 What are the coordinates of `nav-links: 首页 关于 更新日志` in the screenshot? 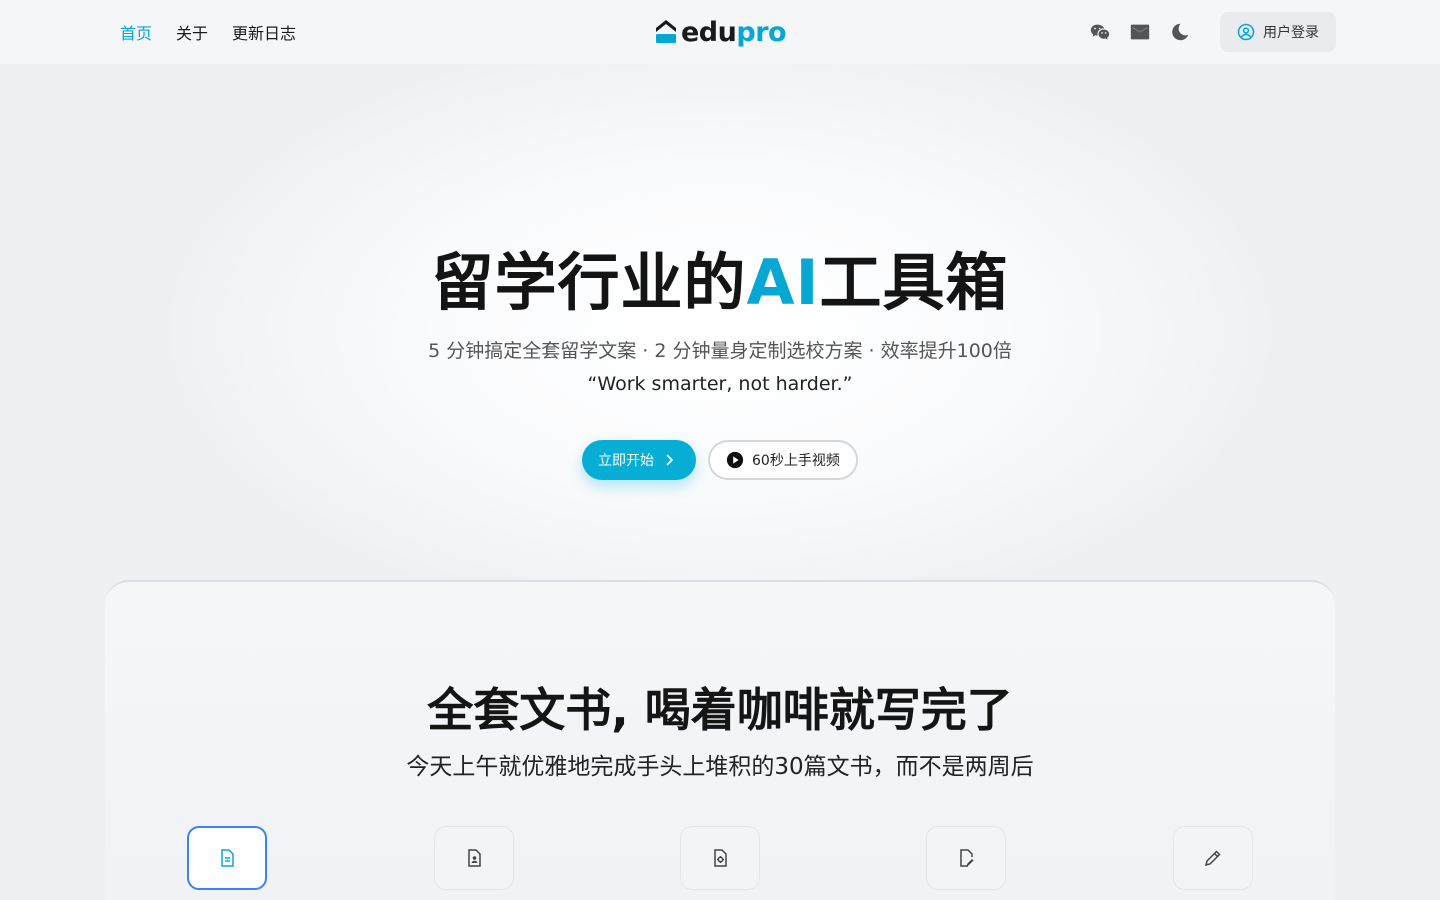 It's located at (208, 32).